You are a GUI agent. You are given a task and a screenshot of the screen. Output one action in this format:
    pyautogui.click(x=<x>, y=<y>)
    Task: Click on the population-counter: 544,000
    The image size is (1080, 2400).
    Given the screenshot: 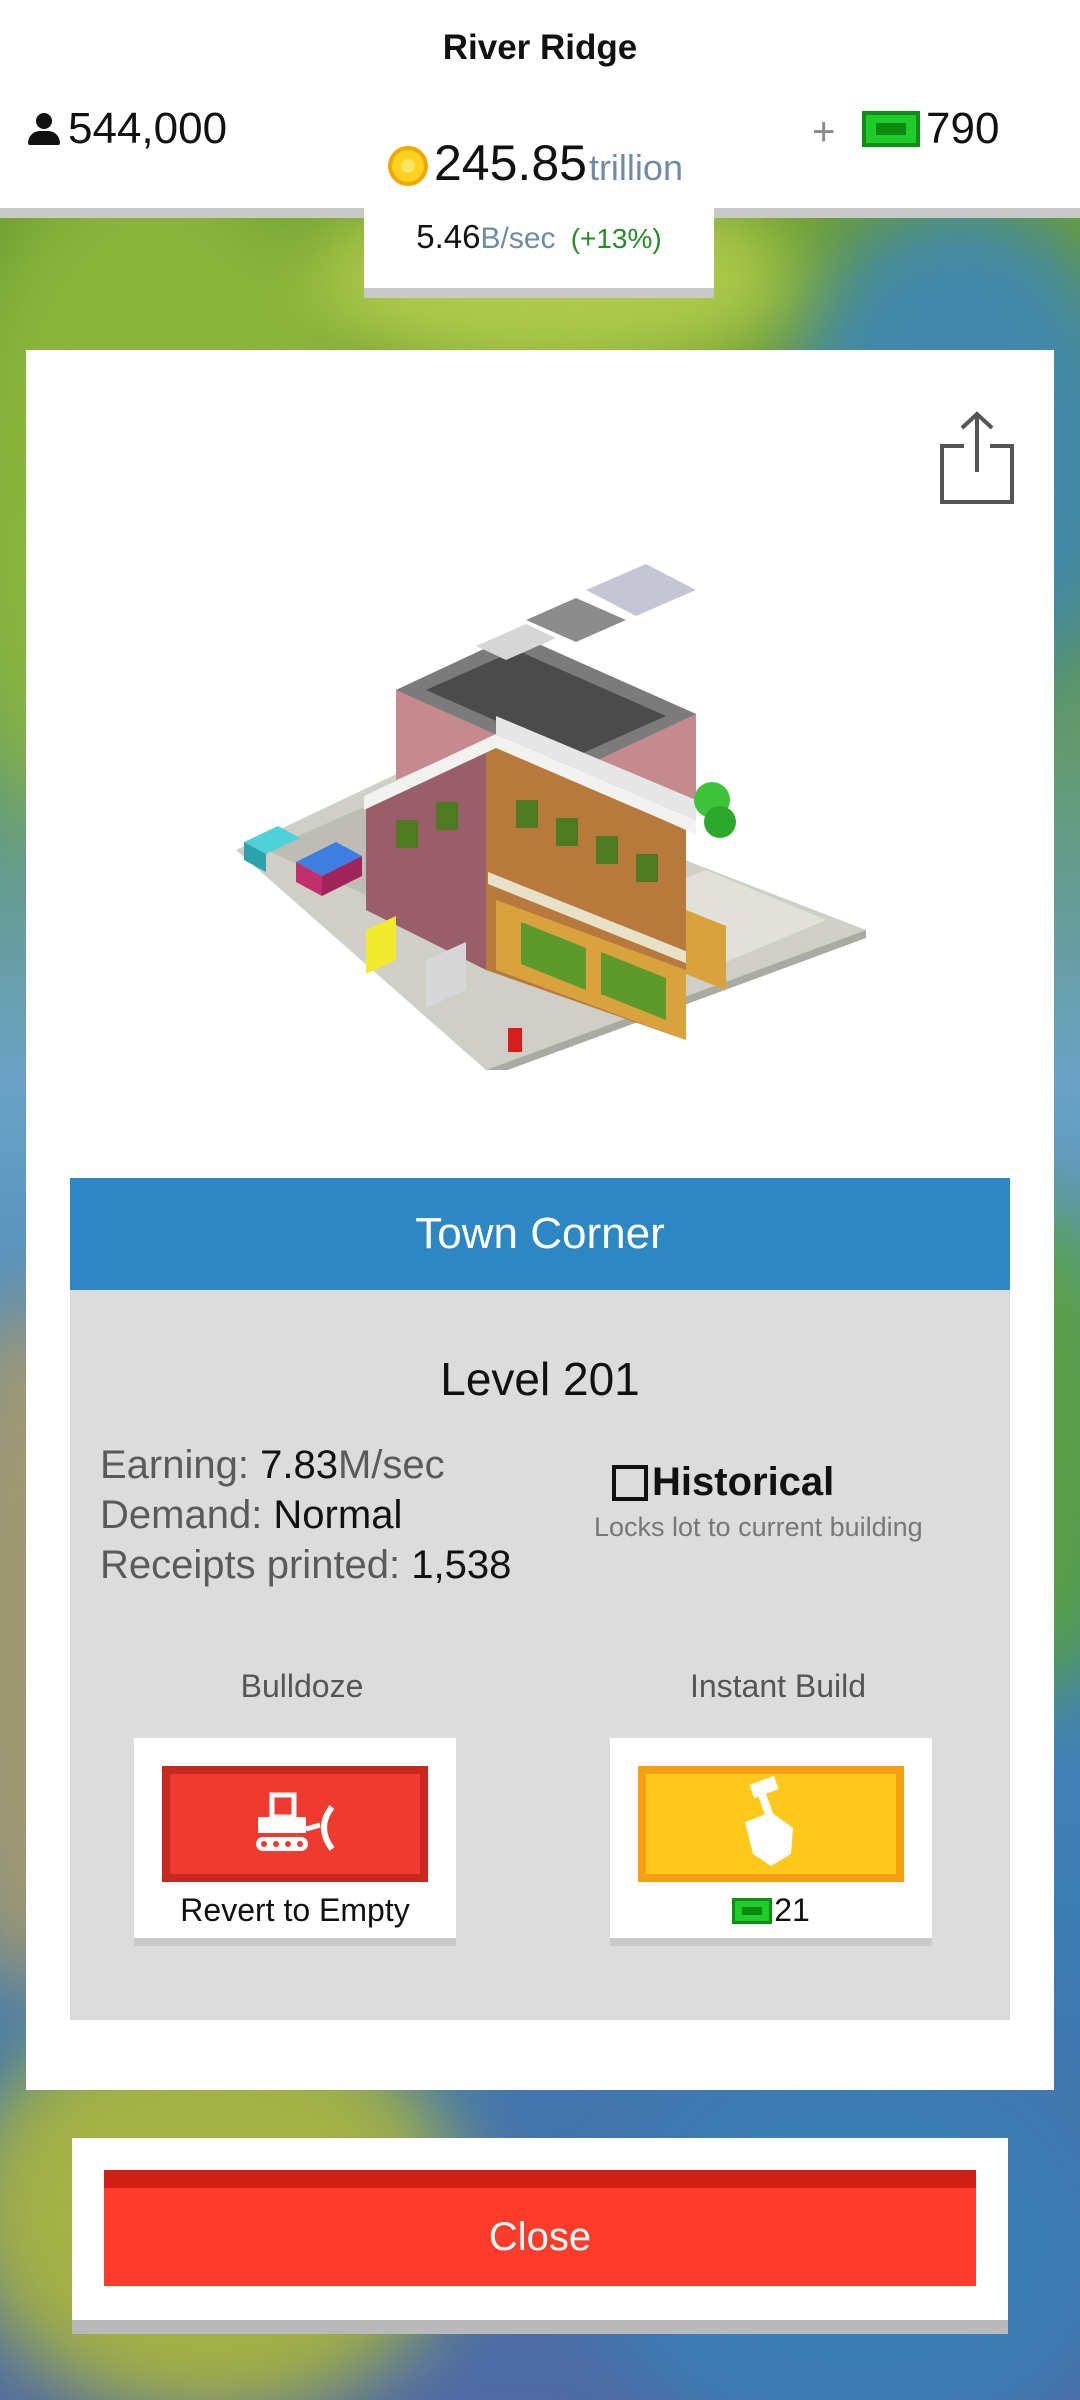 What is the action you would take?
    pyautogui.click(x=126, y=129)
    